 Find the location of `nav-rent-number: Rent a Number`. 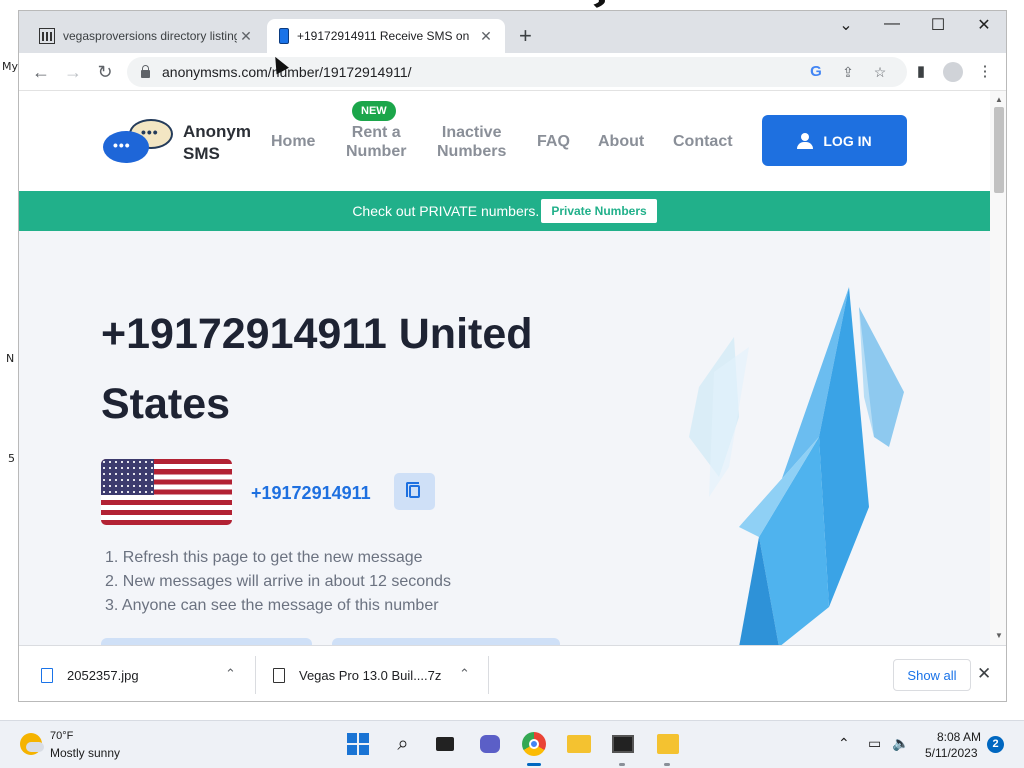

nav-rent-number: Rent a Number is located at coordinates (376, 142).